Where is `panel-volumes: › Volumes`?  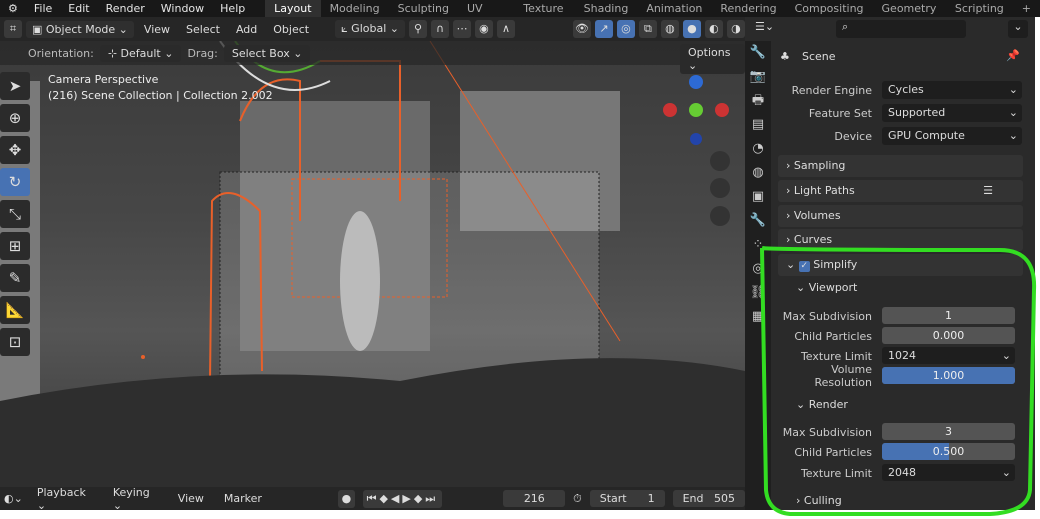
panel-volumes: › Volumes is located at coordinates (900, 216).